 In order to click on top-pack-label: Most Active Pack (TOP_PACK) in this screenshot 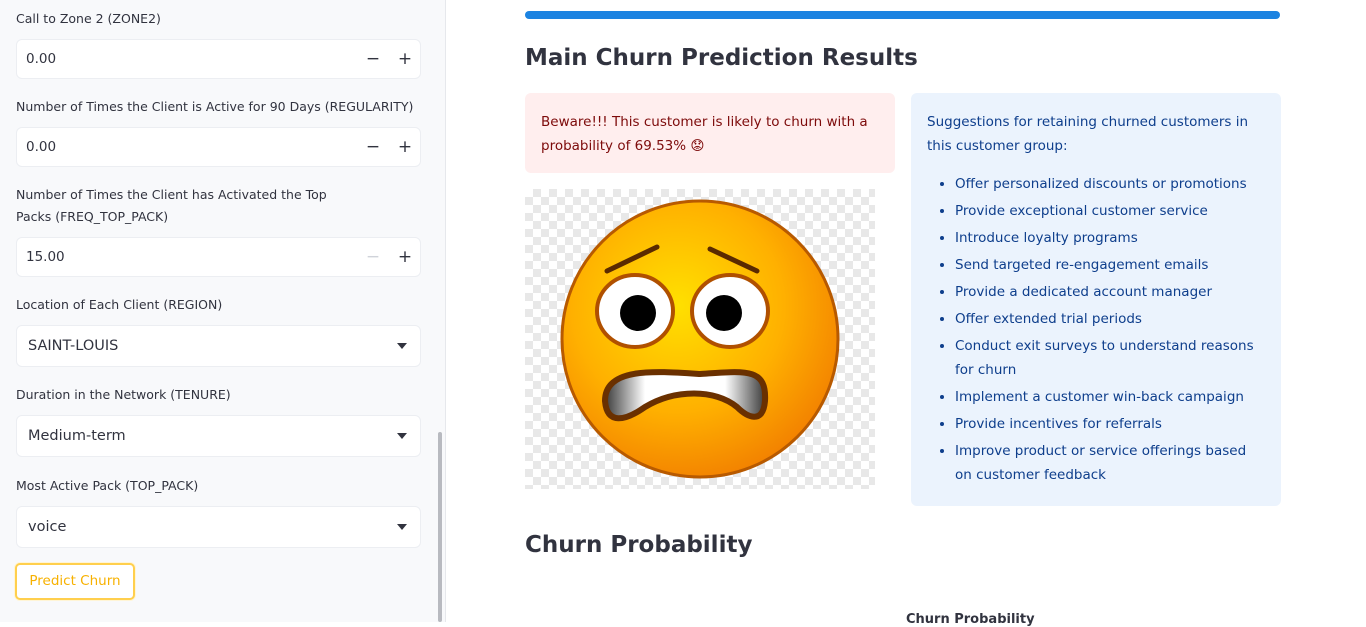, I will do `click(107, 485)`.